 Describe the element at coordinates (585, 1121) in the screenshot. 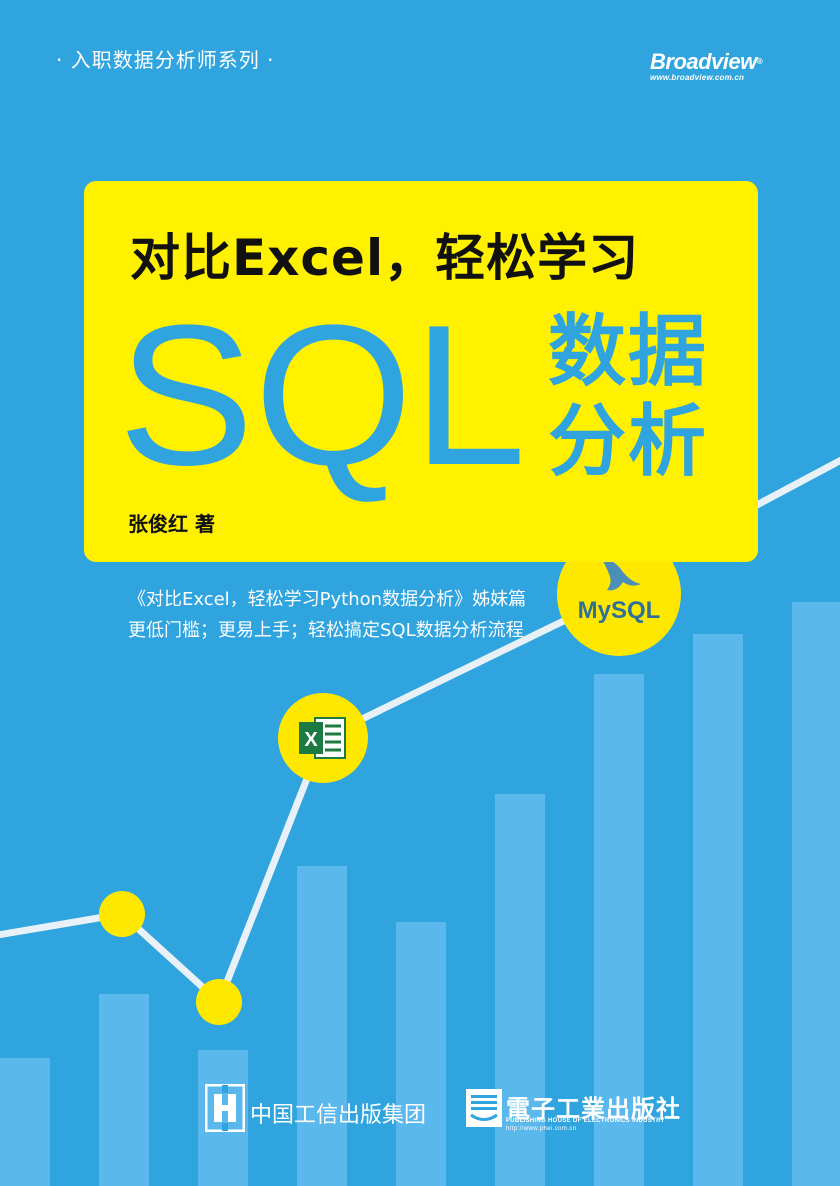

I see `publisher-english-name: PUBLISHING HOUSE OF ELECTRONICS INDUSTRY` at that location.